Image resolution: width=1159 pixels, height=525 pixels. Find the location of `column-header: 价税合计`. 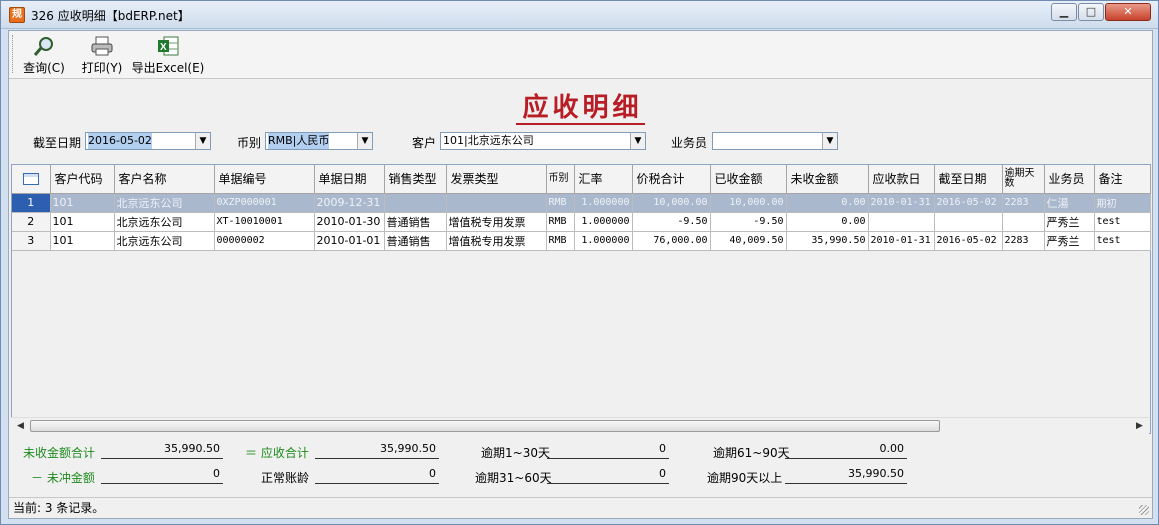

column-header: 价税合计 is located at coordinates (671, 179).